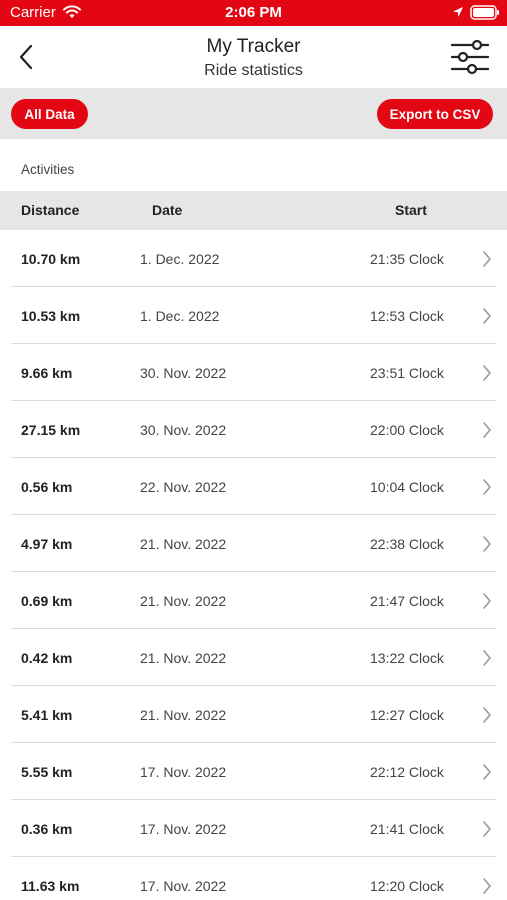 The height and width of the screenshot is (900, 507). I want to click on action-bar: All Data Export to CSV, so click(253, 113).